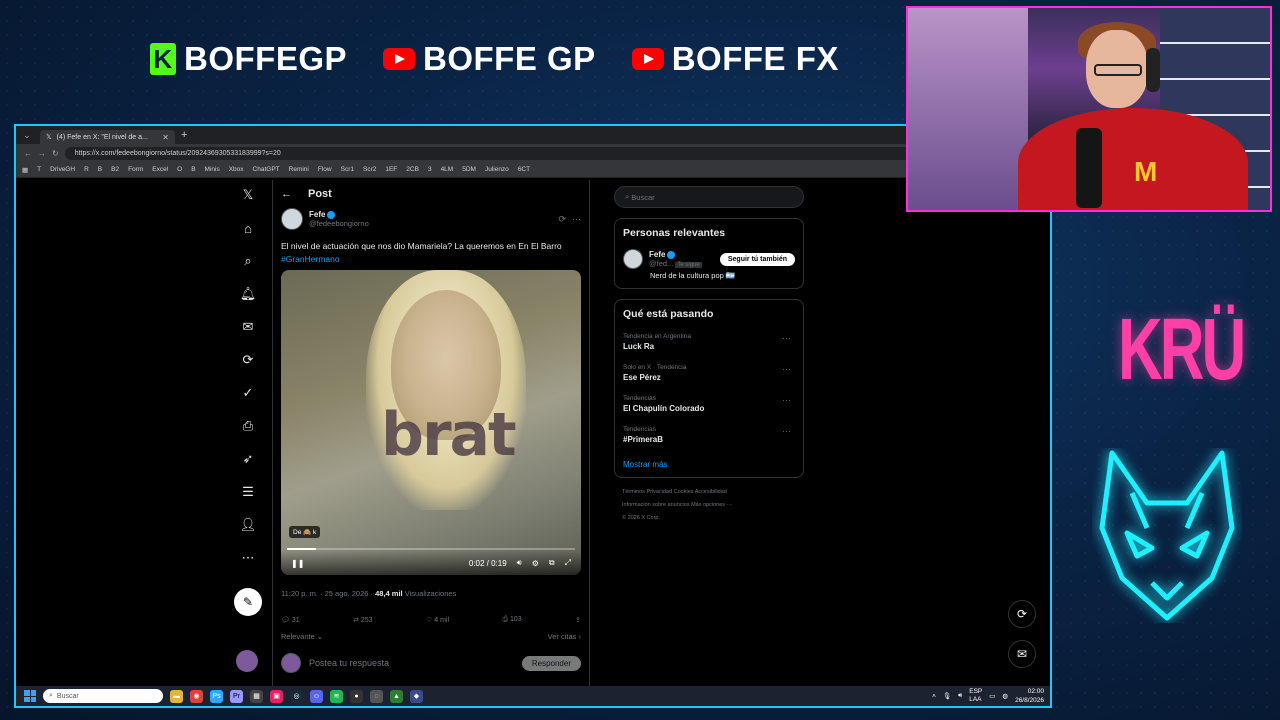 The height and width of the screenshot is (720, 1280). What do you see at coordinates (39, 169) in the screenshot?
I see `bookmark-item: T` at bounding box center [39, 169].